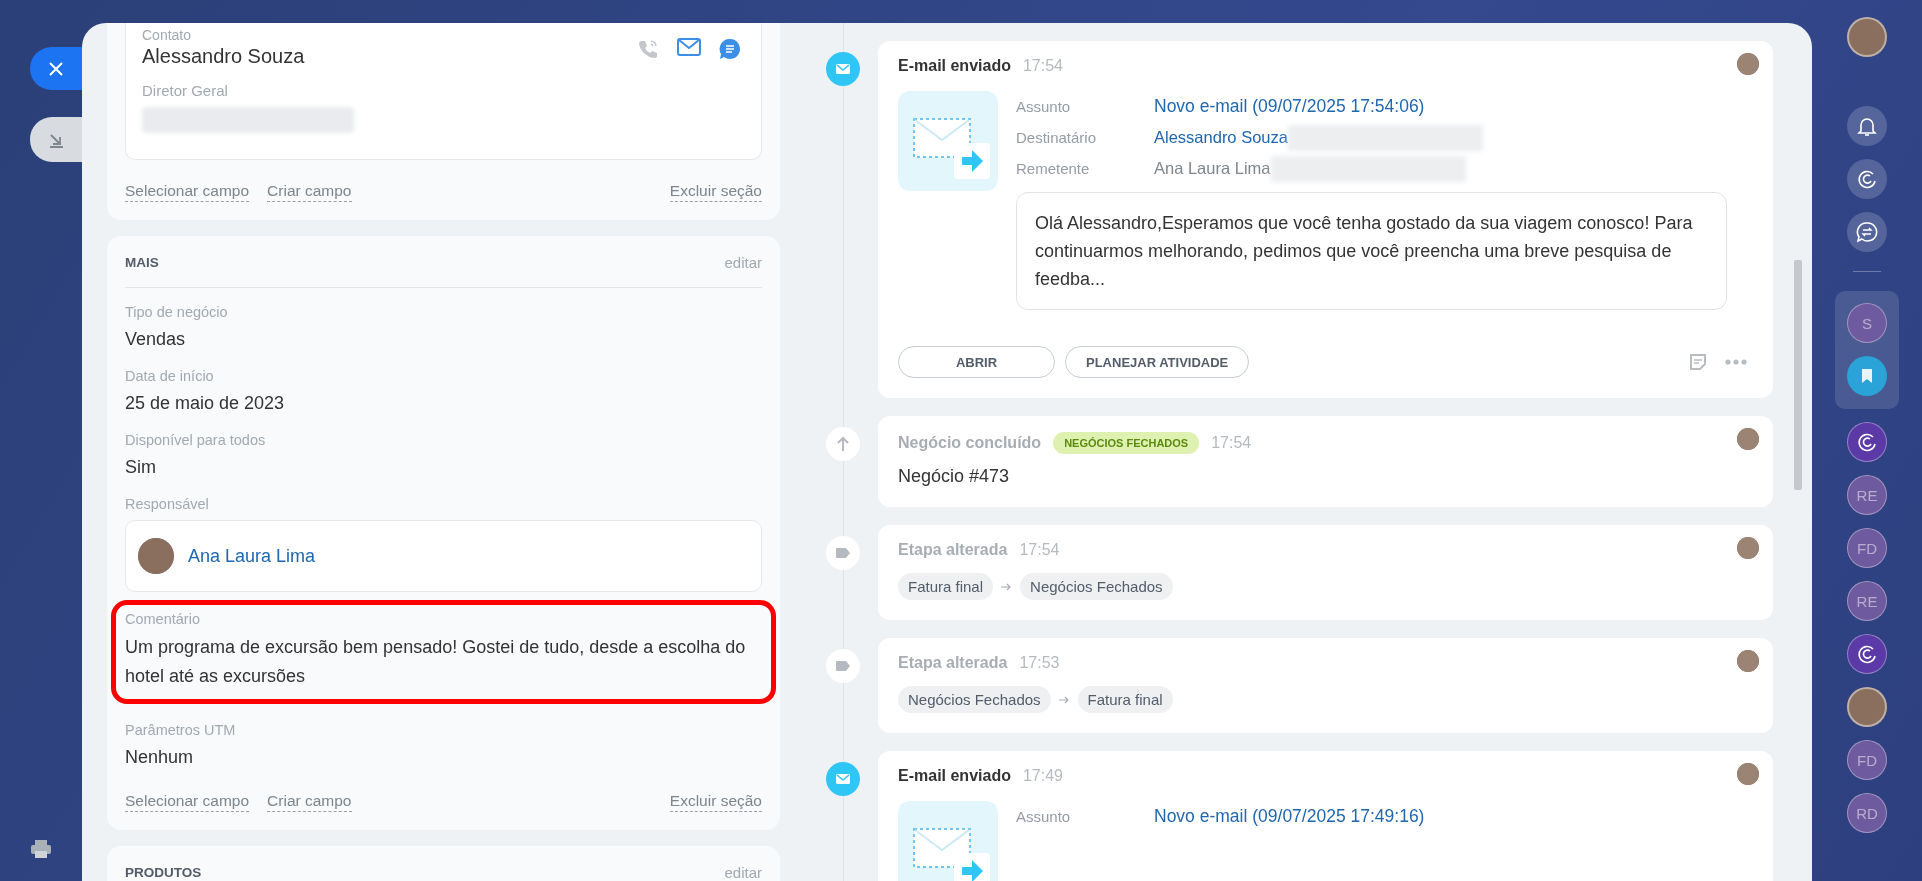 The image size is (1922, 881). What do you see at coordinates (167, 504) in the screenshot?
I see `field-label: Responsável` at bounding box center [167, 504].